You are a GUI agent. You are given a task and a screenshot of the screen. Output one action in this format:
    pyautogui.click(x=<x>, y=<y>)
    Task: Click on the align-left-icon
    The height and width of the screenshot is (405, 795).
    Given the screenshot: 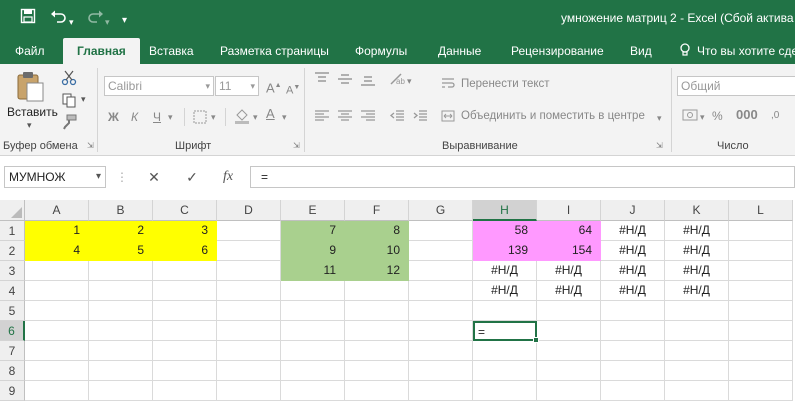 What is the action you would take?
    pyautogui.click(x=322, y=118)
    